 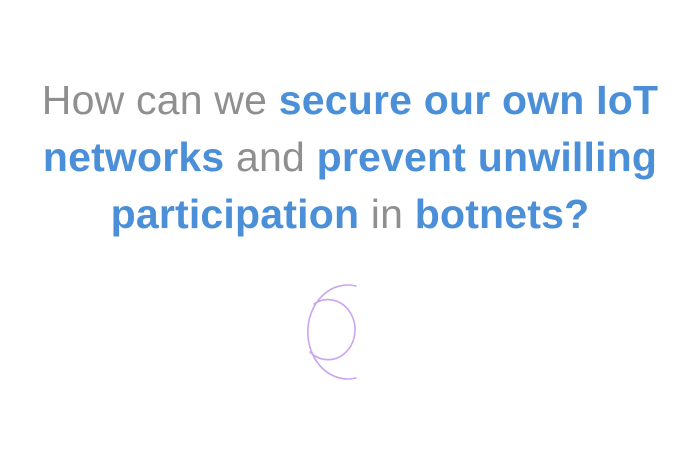 I want to click on headline-plain-text: in, so click(x=387, y=214).